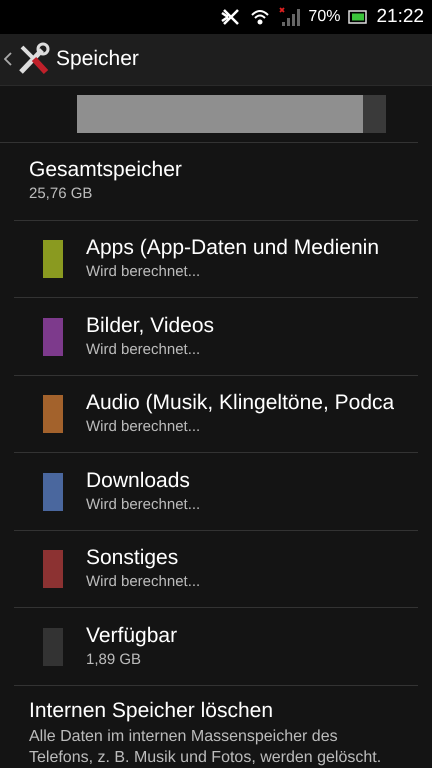 This screenshot has width=432, height=768. Describe the element at coordinates (289, 16) in the screenshot. I see `signal-icon` at that location.